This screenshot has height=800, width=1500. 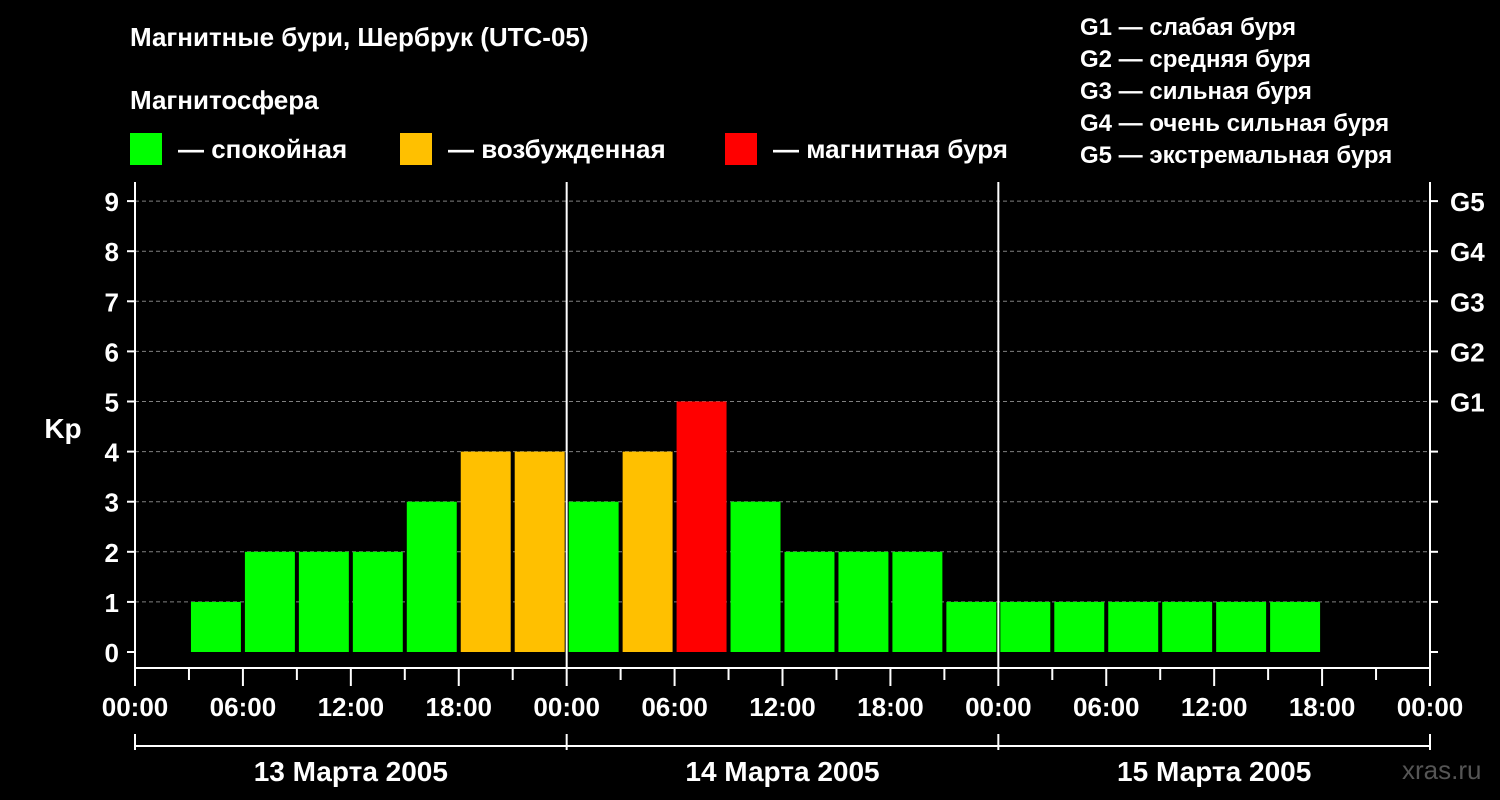 I want to click on y-tick-label: 3, so click(x=112, y=503).